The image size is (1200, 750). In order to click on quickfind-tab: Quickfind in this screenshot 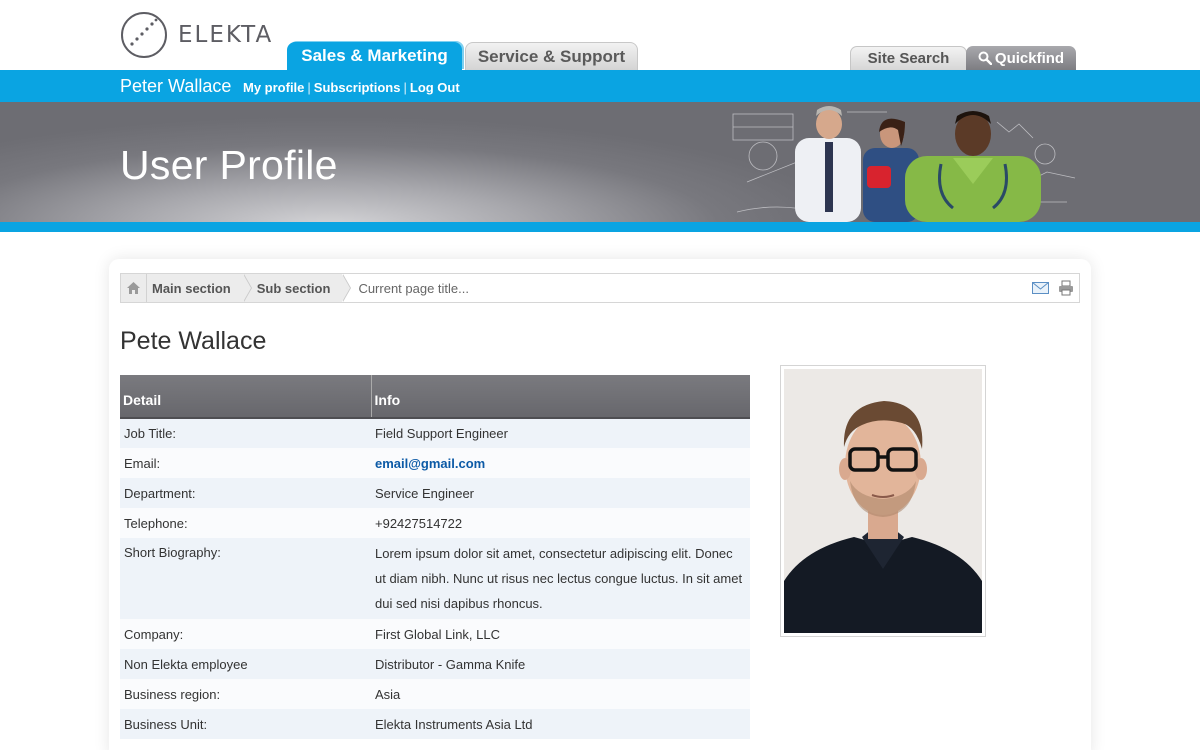, I will do `click(1021, 58)`.